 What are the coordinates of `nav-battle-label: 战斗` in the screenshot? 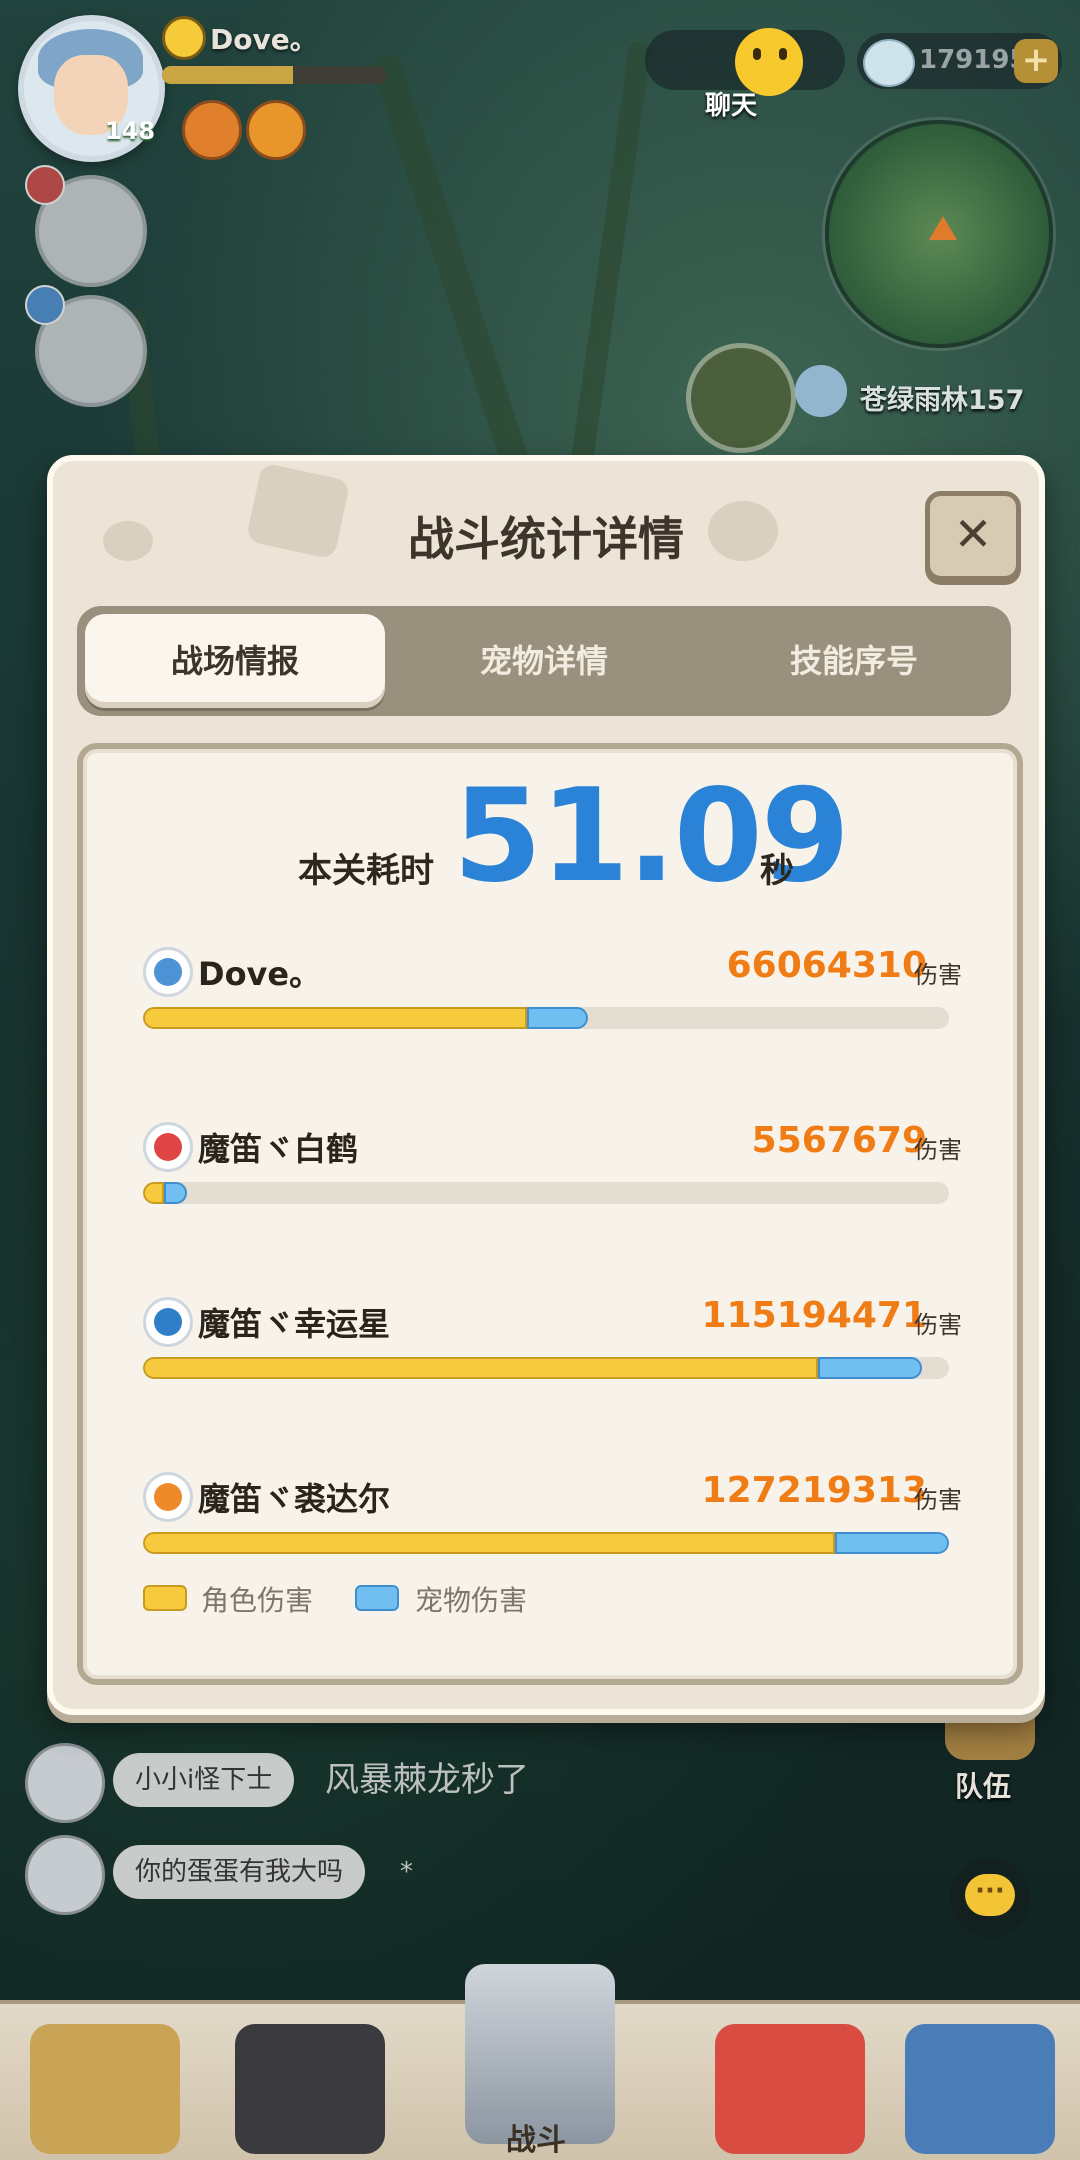 It's located at (536, 2140).